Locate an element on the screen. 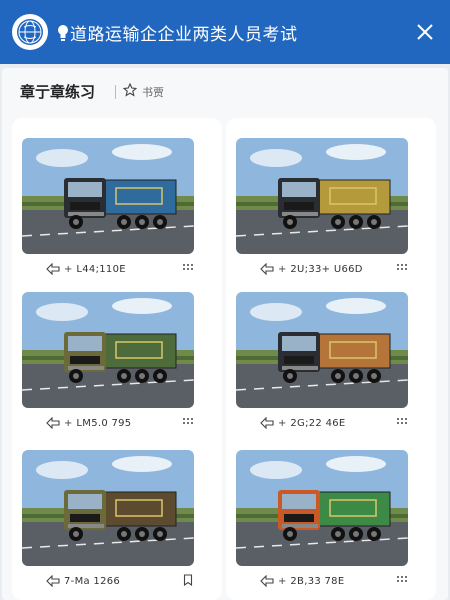 The height and width of the screenshot is (600, 450). card-meta: + L44;110E is located at coordinates (108, 269).